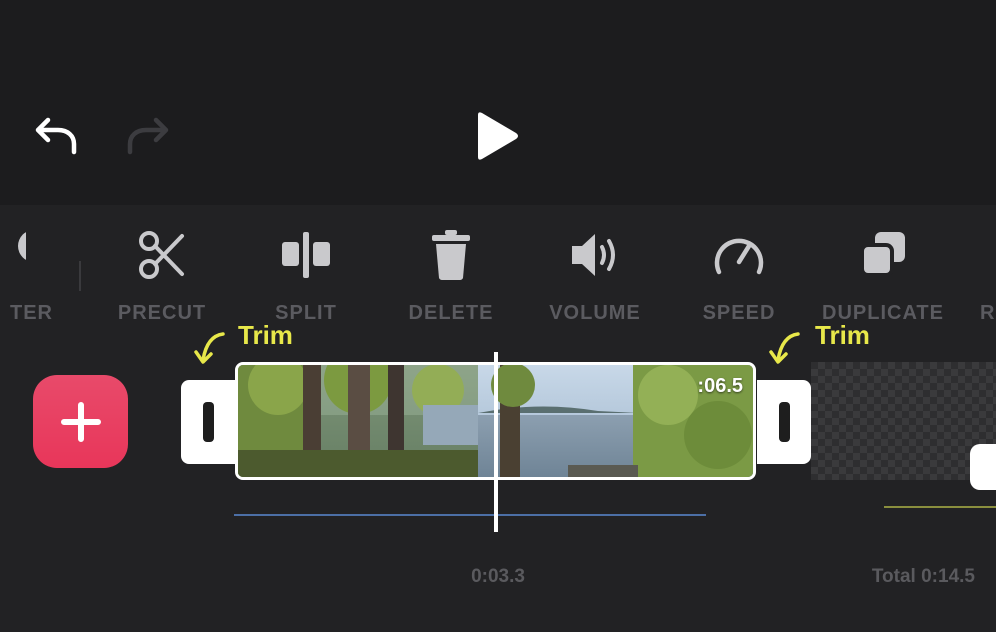 This screenshot has height=632, width=996. I want to click on filter-icon, so click(22, 246).